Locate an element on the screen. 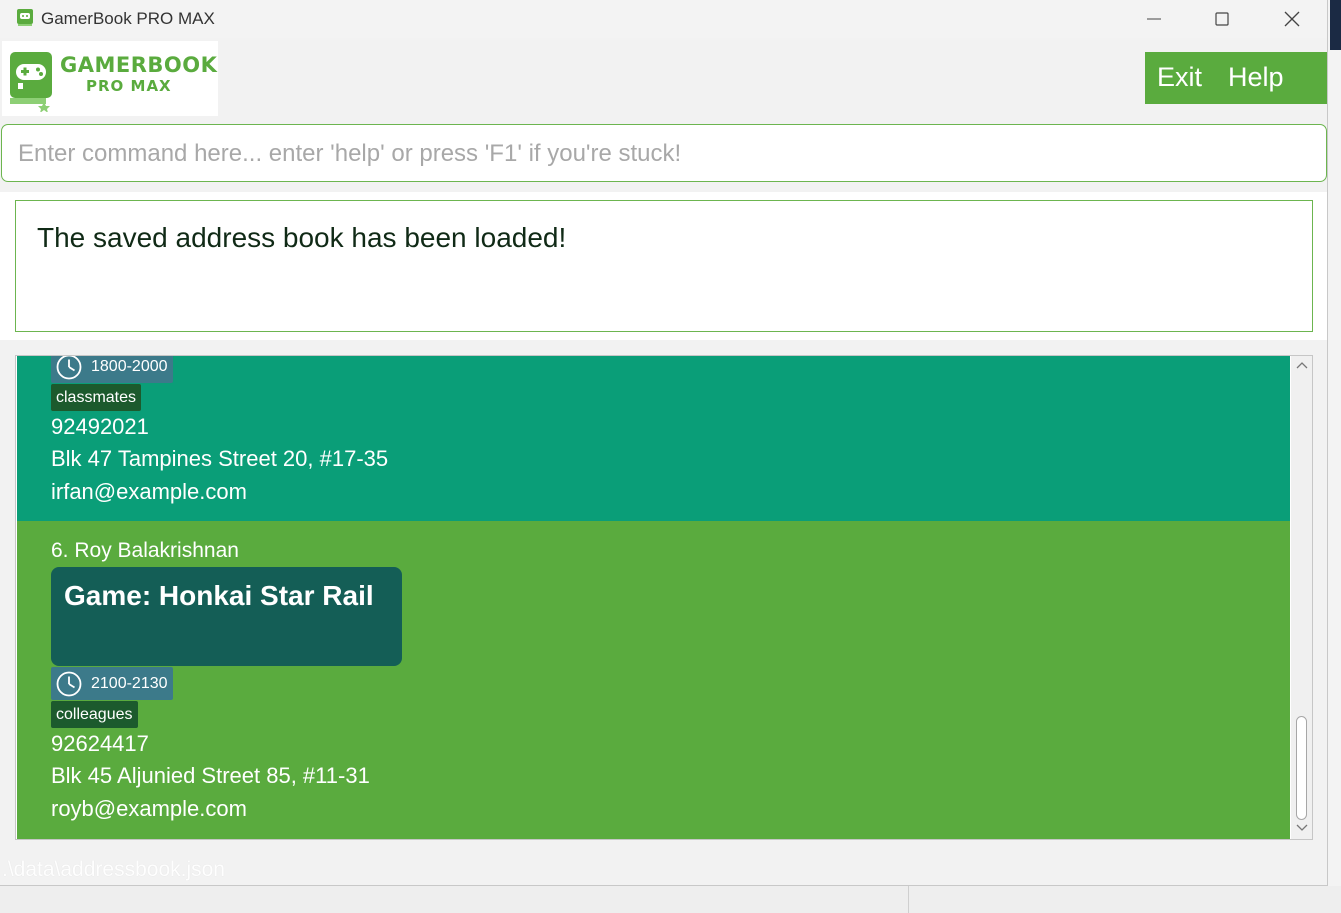  background-strip is located at coordinates (1334, 456).